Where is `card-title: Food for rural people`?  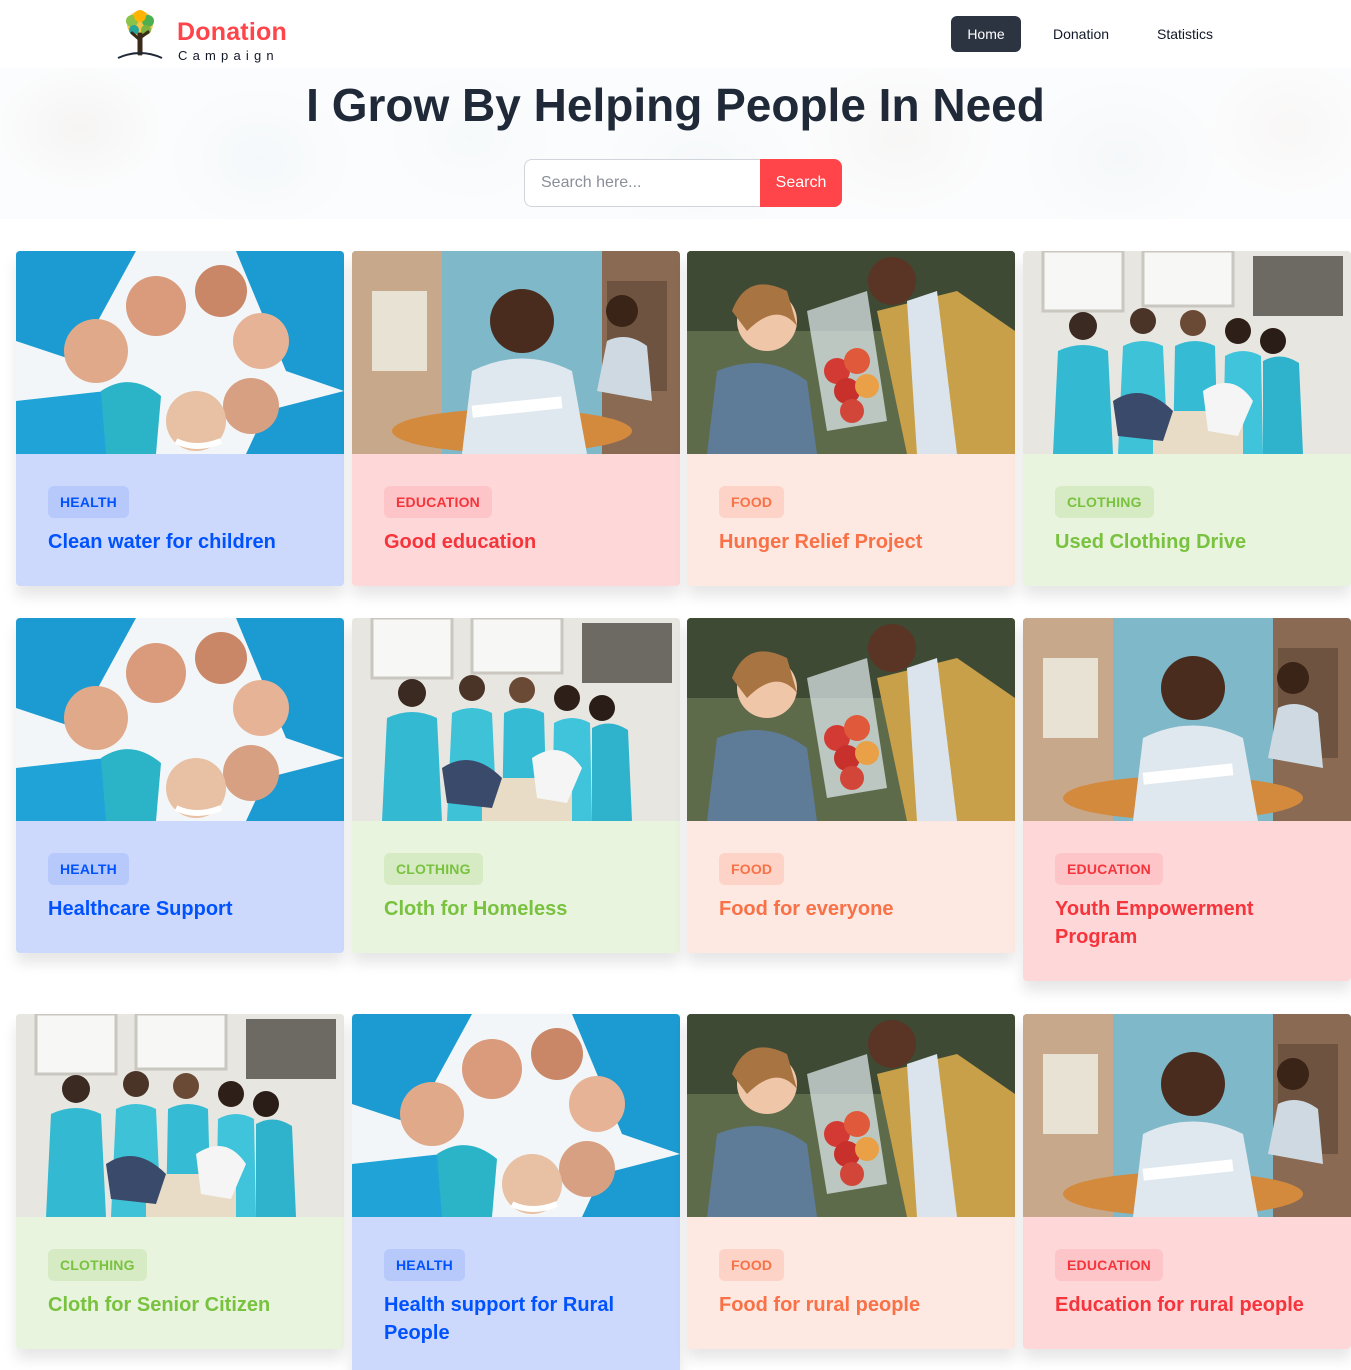 card-title: Food for rural people is located at coordinates (820, 1305).